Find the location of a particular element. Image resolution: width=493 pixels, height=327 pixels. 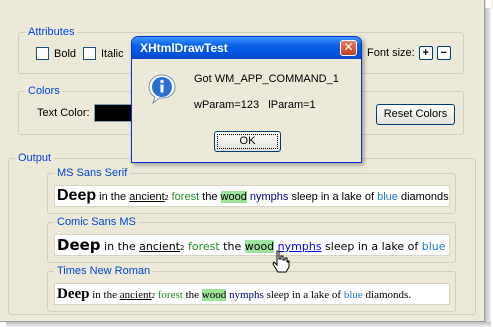

bold-checkbox: Bold is located at coordinates (56, 53).